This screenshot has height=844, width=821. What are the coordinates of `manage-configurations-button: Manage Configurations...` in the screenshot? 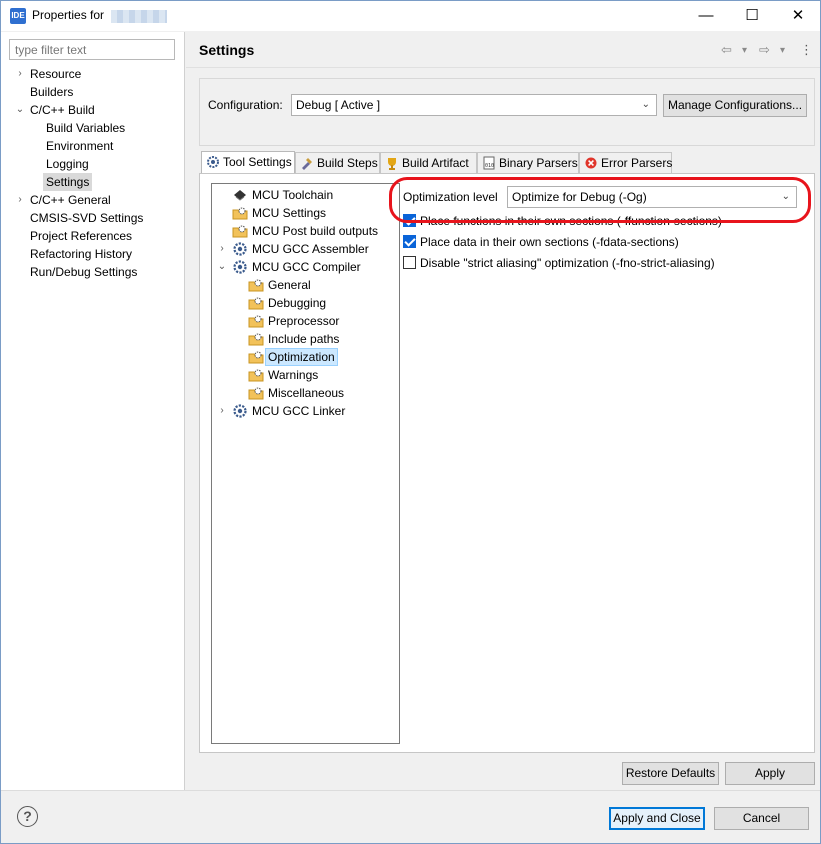 It's located at (735, 105).